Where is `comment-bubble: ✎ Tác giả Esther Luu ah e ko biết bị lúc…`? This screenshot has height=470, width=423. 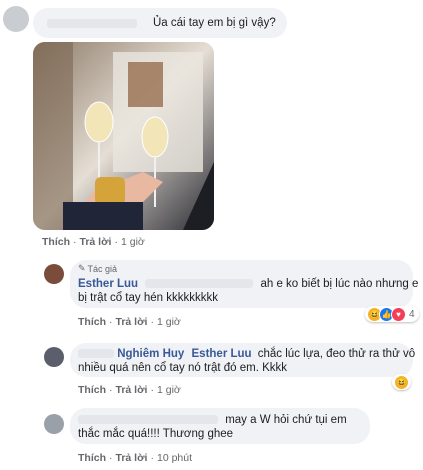
comment-bubble: ✎ Tác giả Esther Luu ah e ko biết bị lúc… is located at coordinates (244, 284).